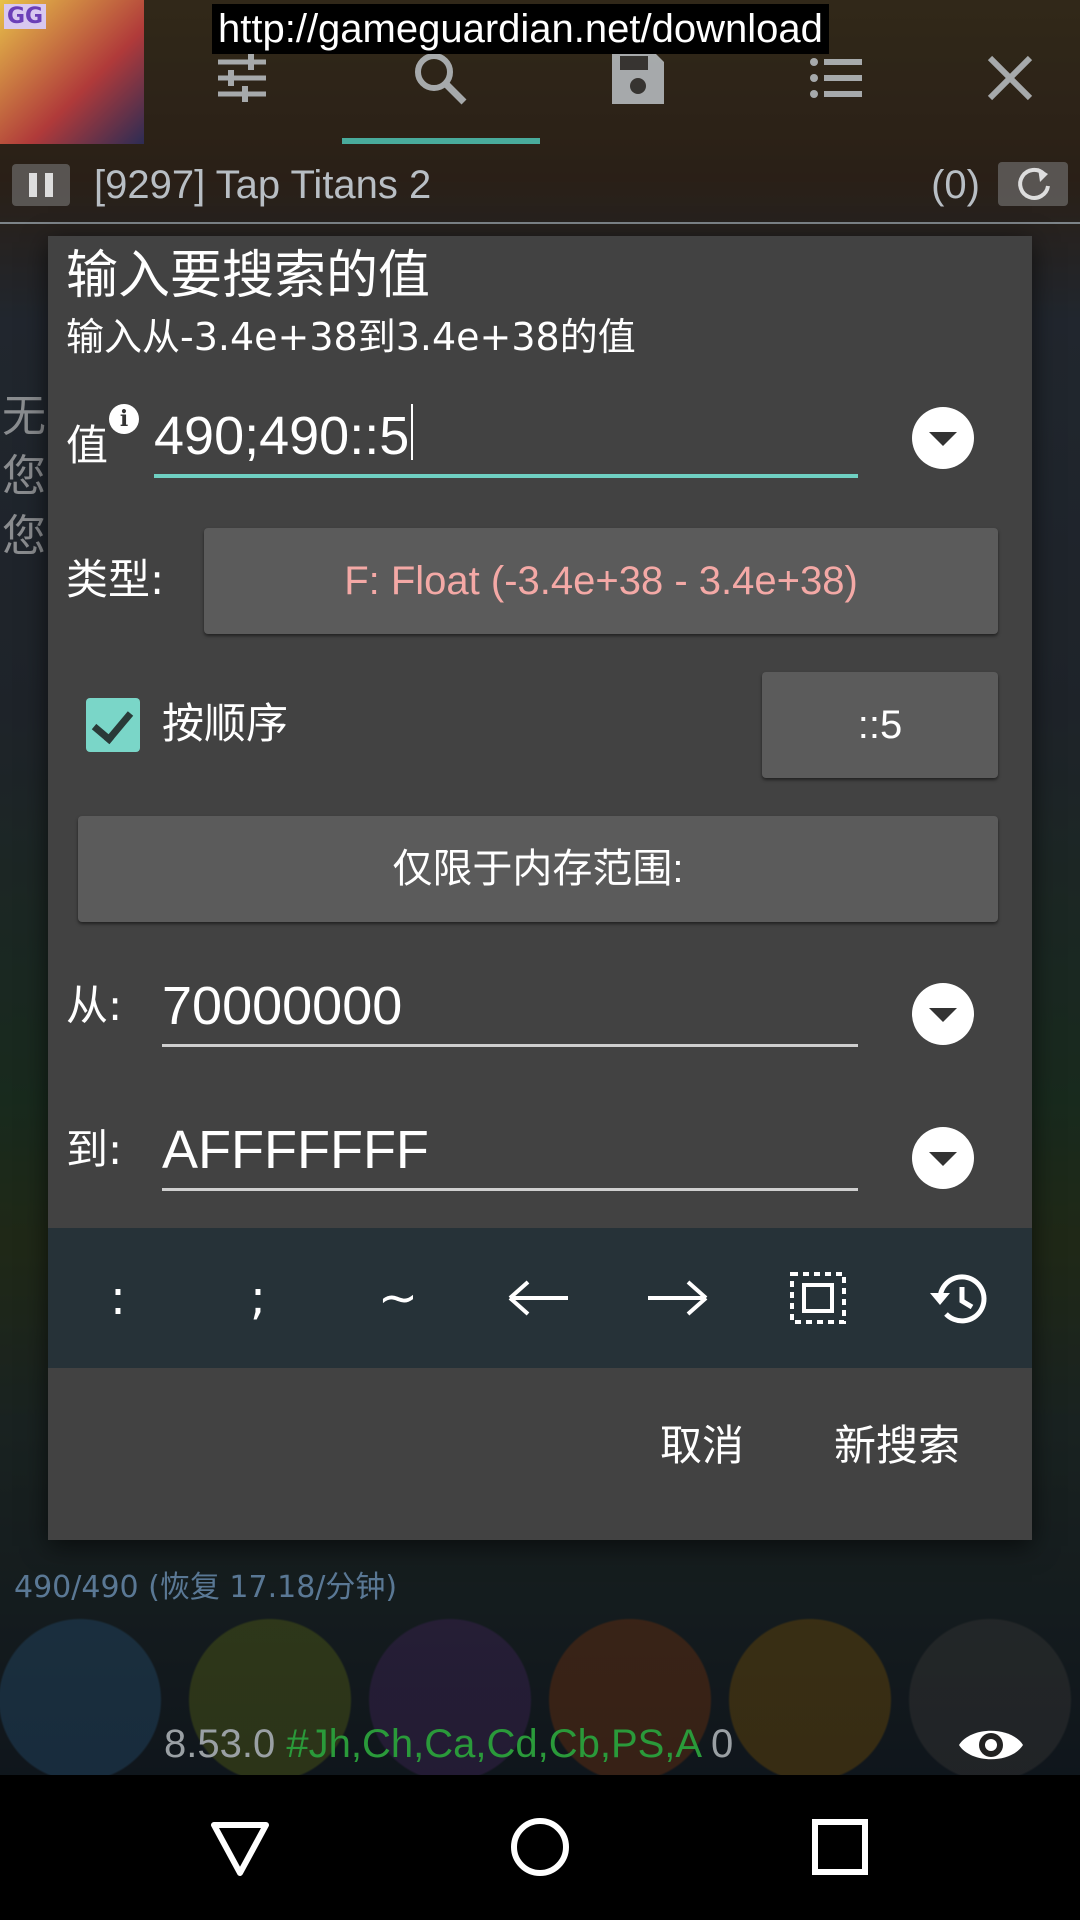 Image resolution: width=1080 pixels, height=1920 pixels. I want to click on energy-counter: 490/490 (恢复 17.18/分钟), so click(206, 1587).